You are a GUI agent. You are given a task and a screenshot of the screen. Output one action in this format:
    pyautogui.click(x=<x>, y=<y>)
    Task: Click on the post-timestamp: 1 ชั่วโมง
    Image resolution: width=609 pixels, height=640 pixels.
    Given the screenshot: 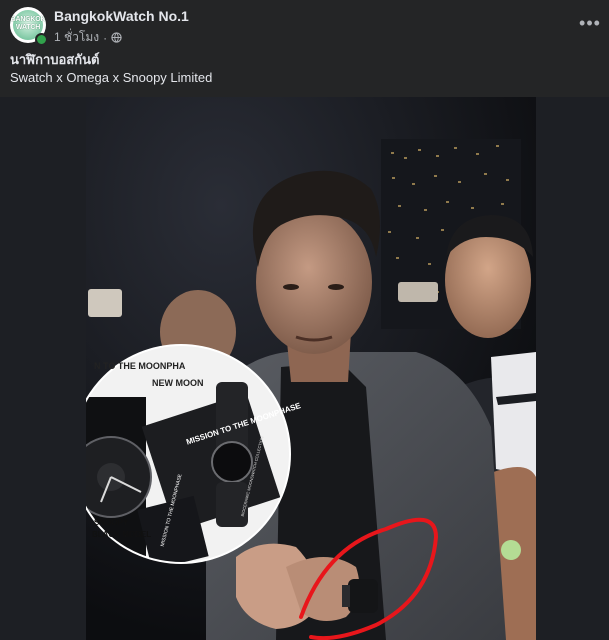 What is the action you would take?
    pyautogui.click(x=76, y=37)
    